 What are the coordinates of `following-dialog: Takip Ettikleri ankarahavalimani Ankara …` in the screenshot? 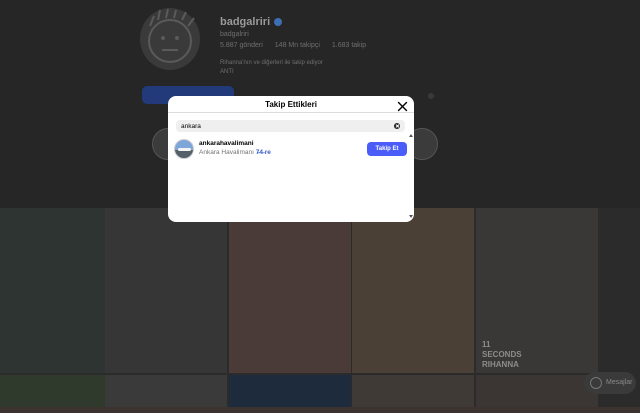 It's located at (291, 159).